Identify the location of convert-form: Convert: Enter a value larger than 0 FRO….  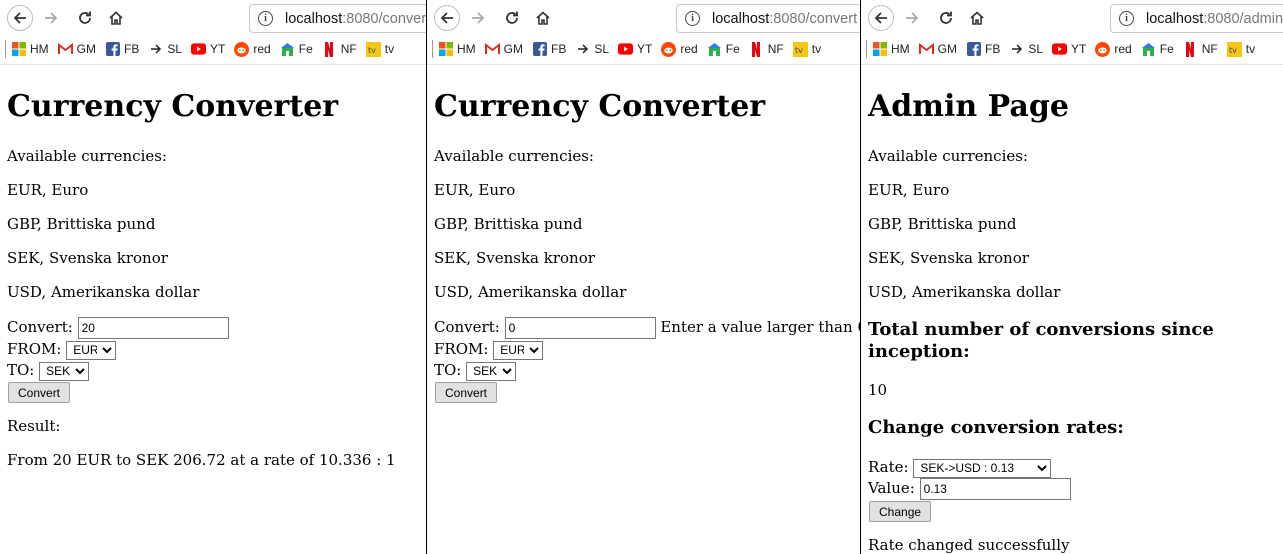
(647, 360).